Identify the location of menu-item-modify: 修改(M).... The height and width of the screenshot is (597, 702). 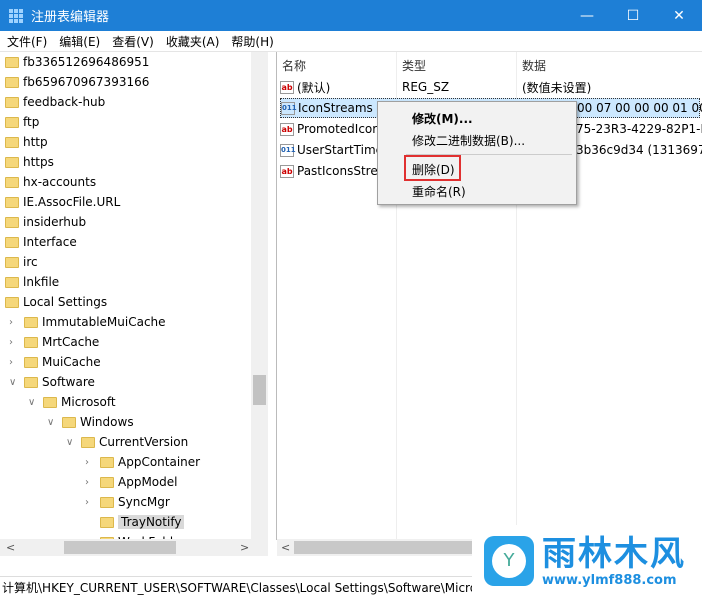
(442, 118).